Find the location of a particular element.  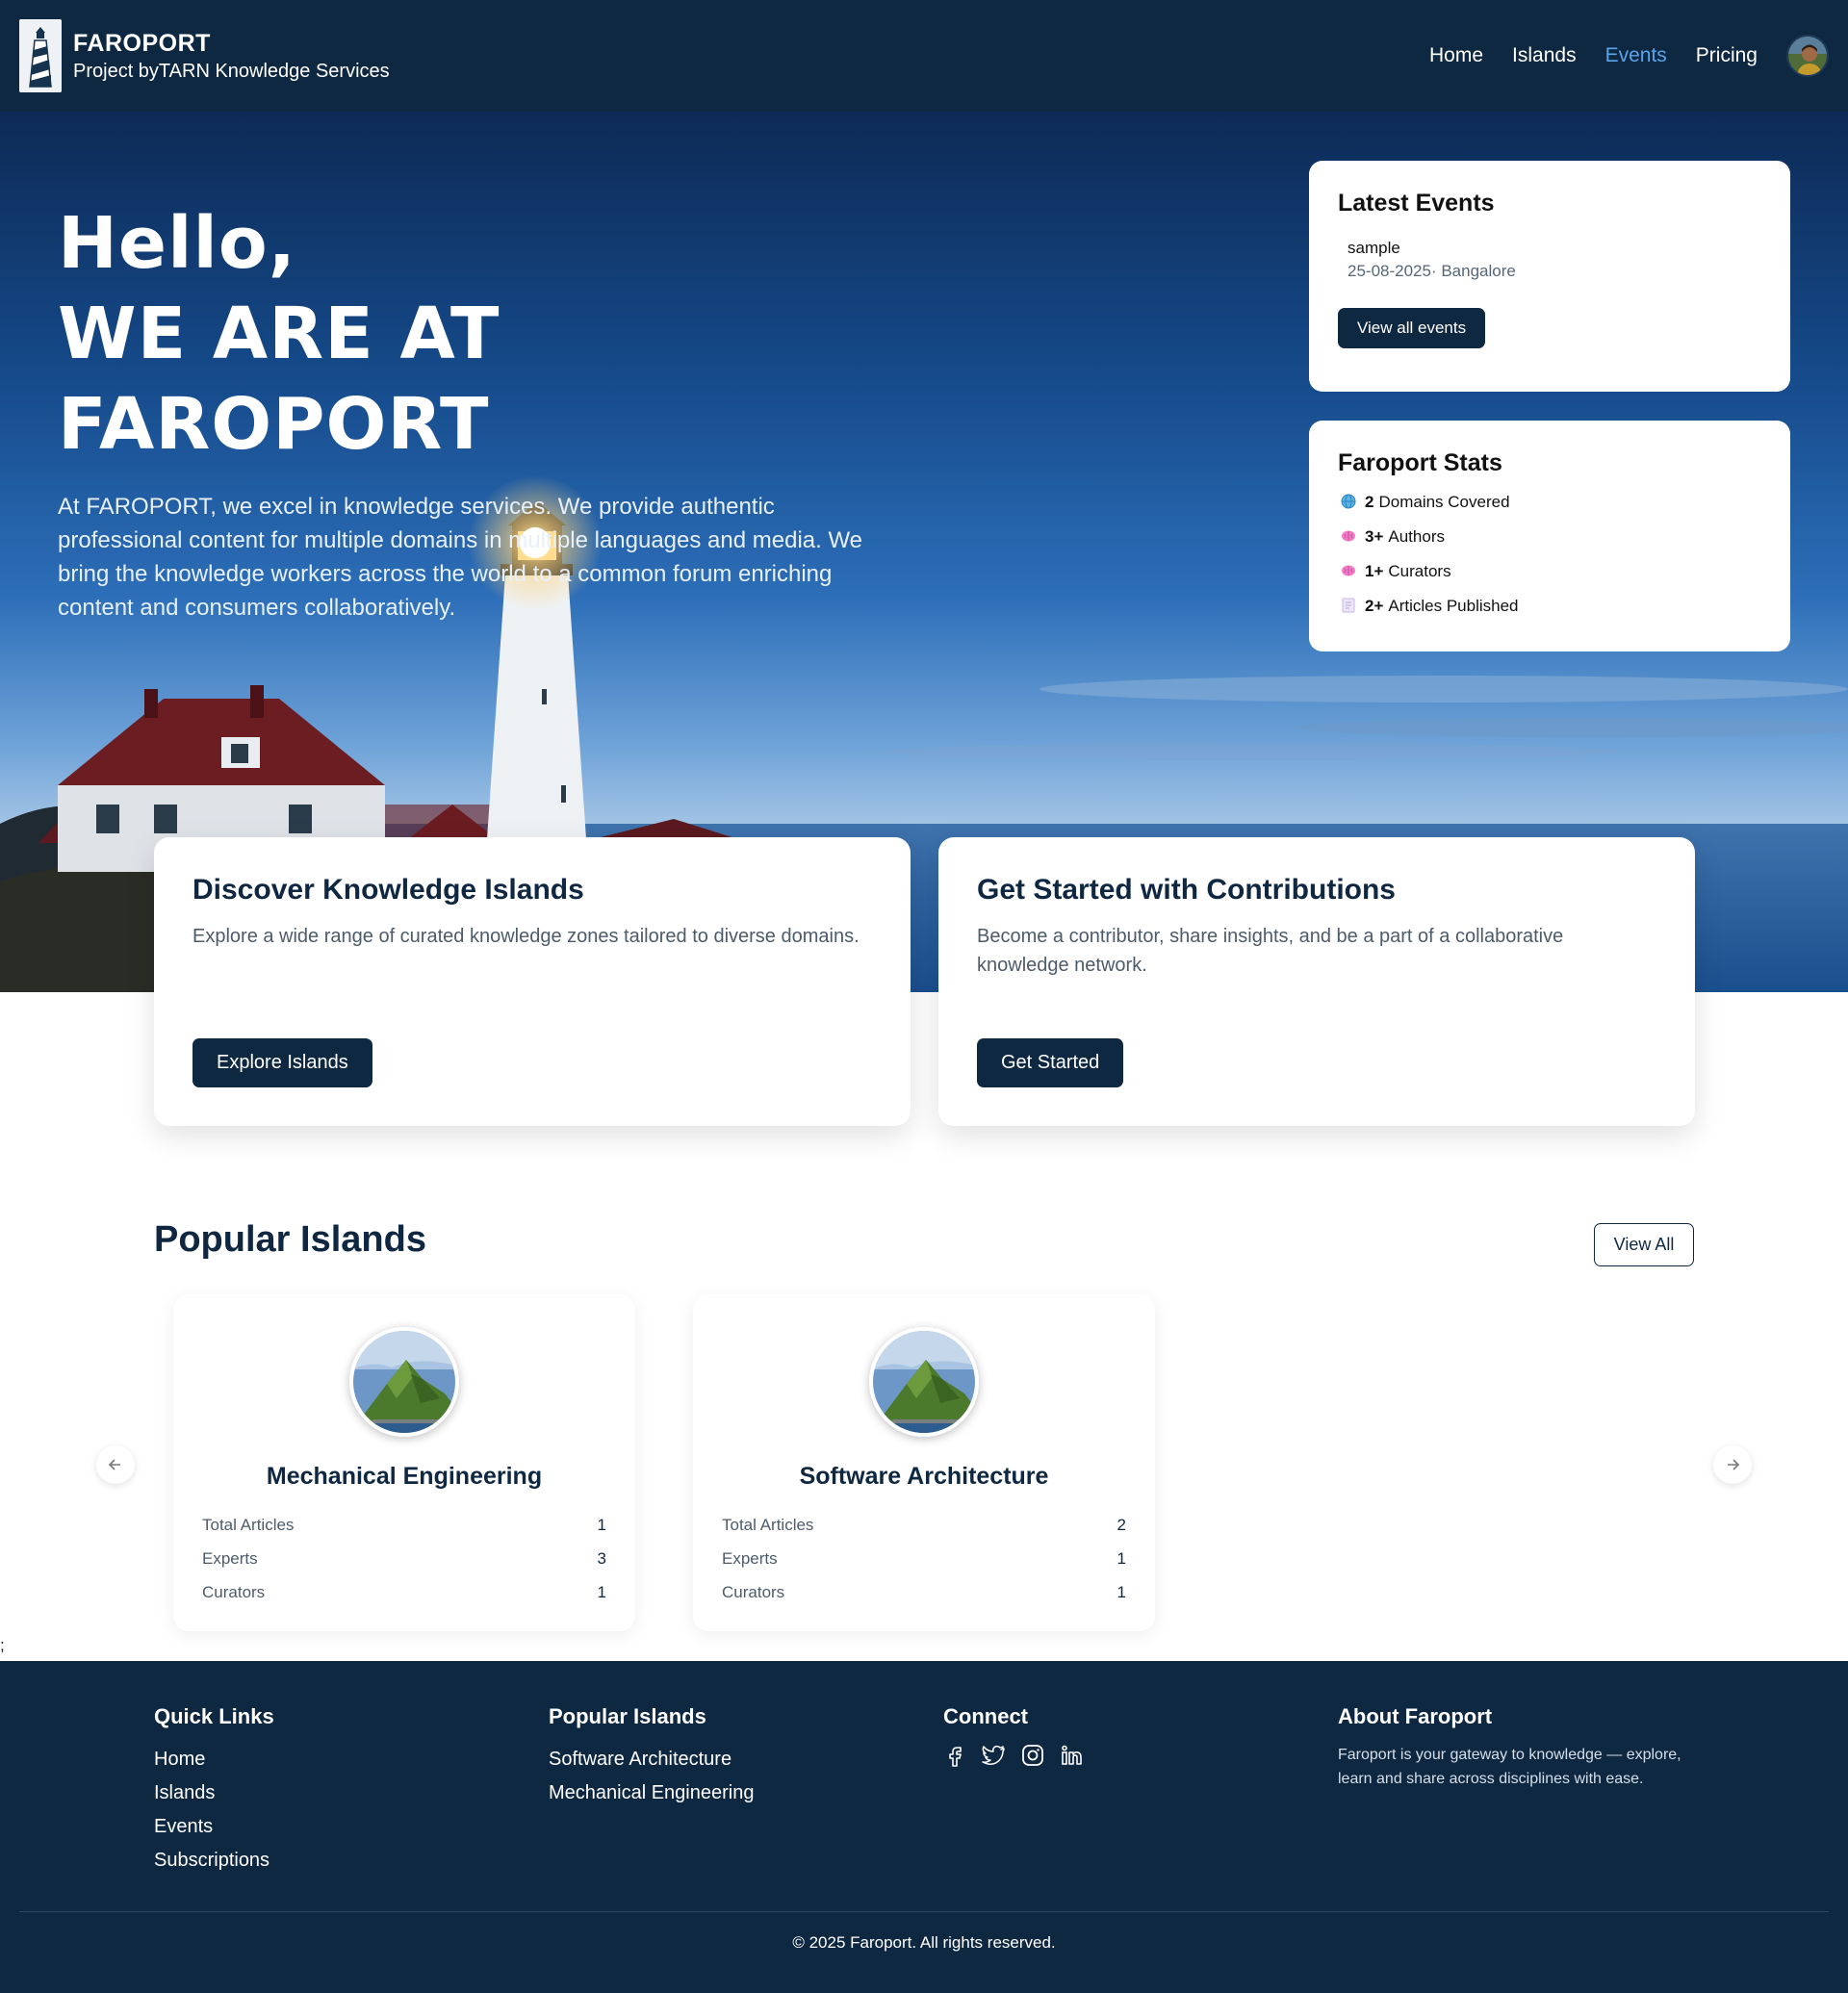

hero-heading-line3: FAROPORT is located at coordinates (274, 424).